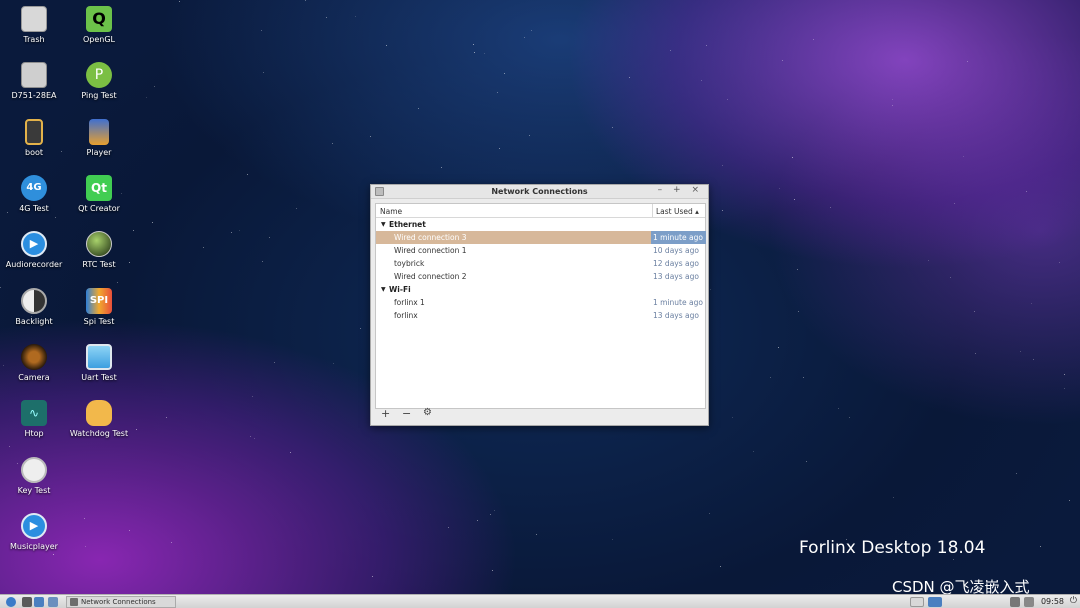 The width and height of the screenshot is (1080, 608). What do you see at coordinates (99, 244) in the screenshot?
I see `globe-icon` at bounding box center [99, 244].